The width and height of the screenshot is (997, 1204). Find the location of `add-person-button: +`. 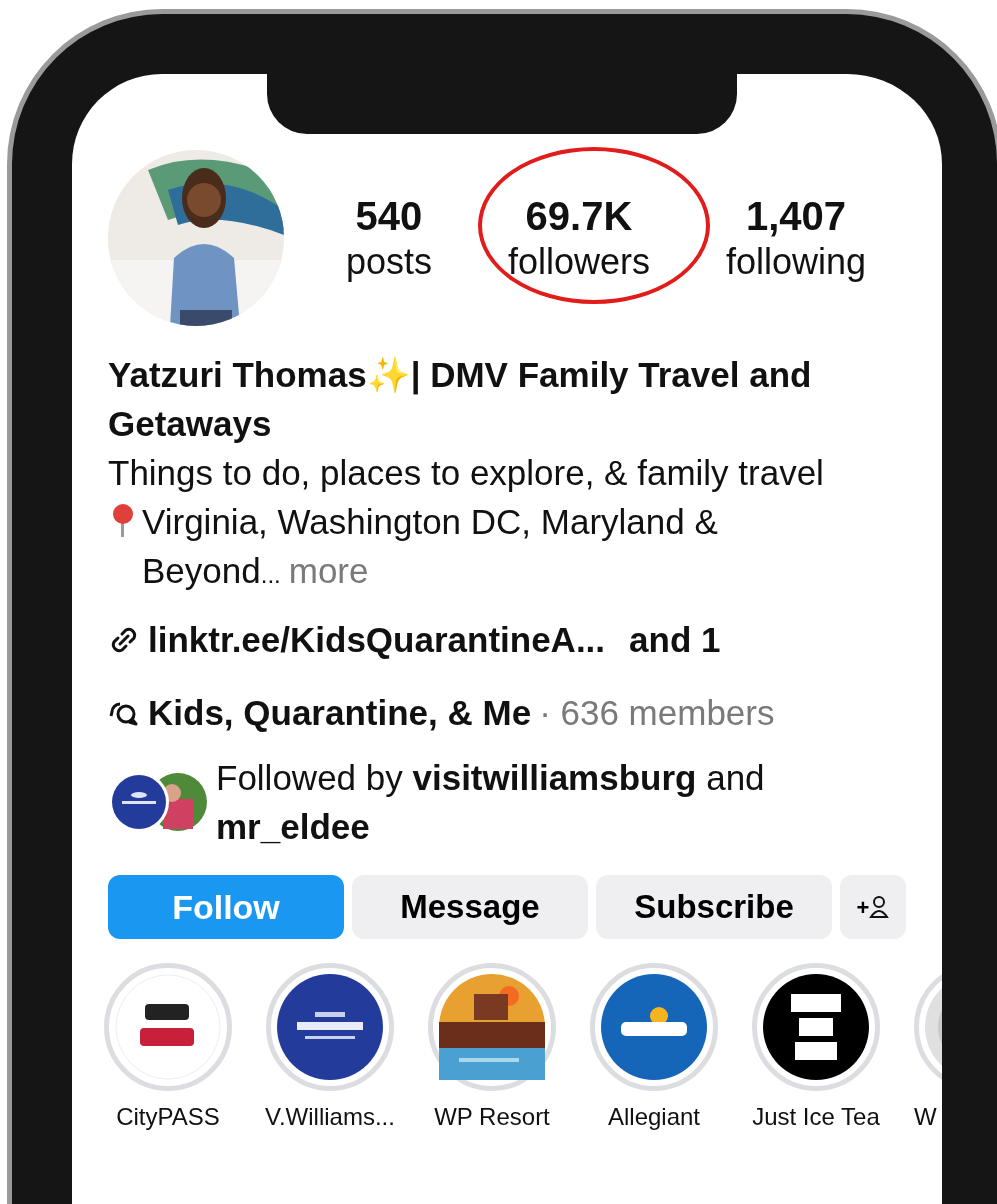

add-person-button: + is located at coordinates (873, 907).